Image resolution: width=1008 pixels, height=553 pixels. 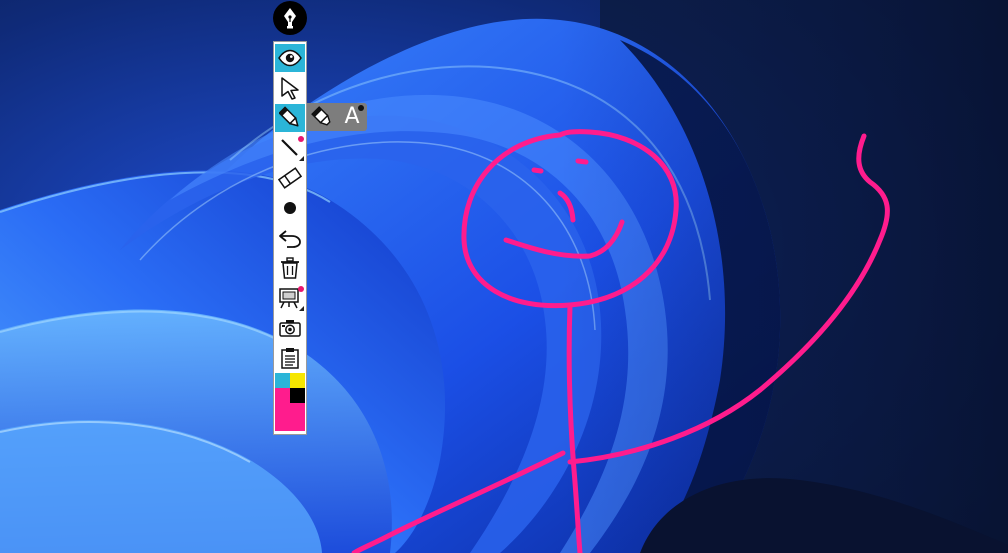 I want to click on fountain-pen-nib-icon, so click(x=290, y=18).